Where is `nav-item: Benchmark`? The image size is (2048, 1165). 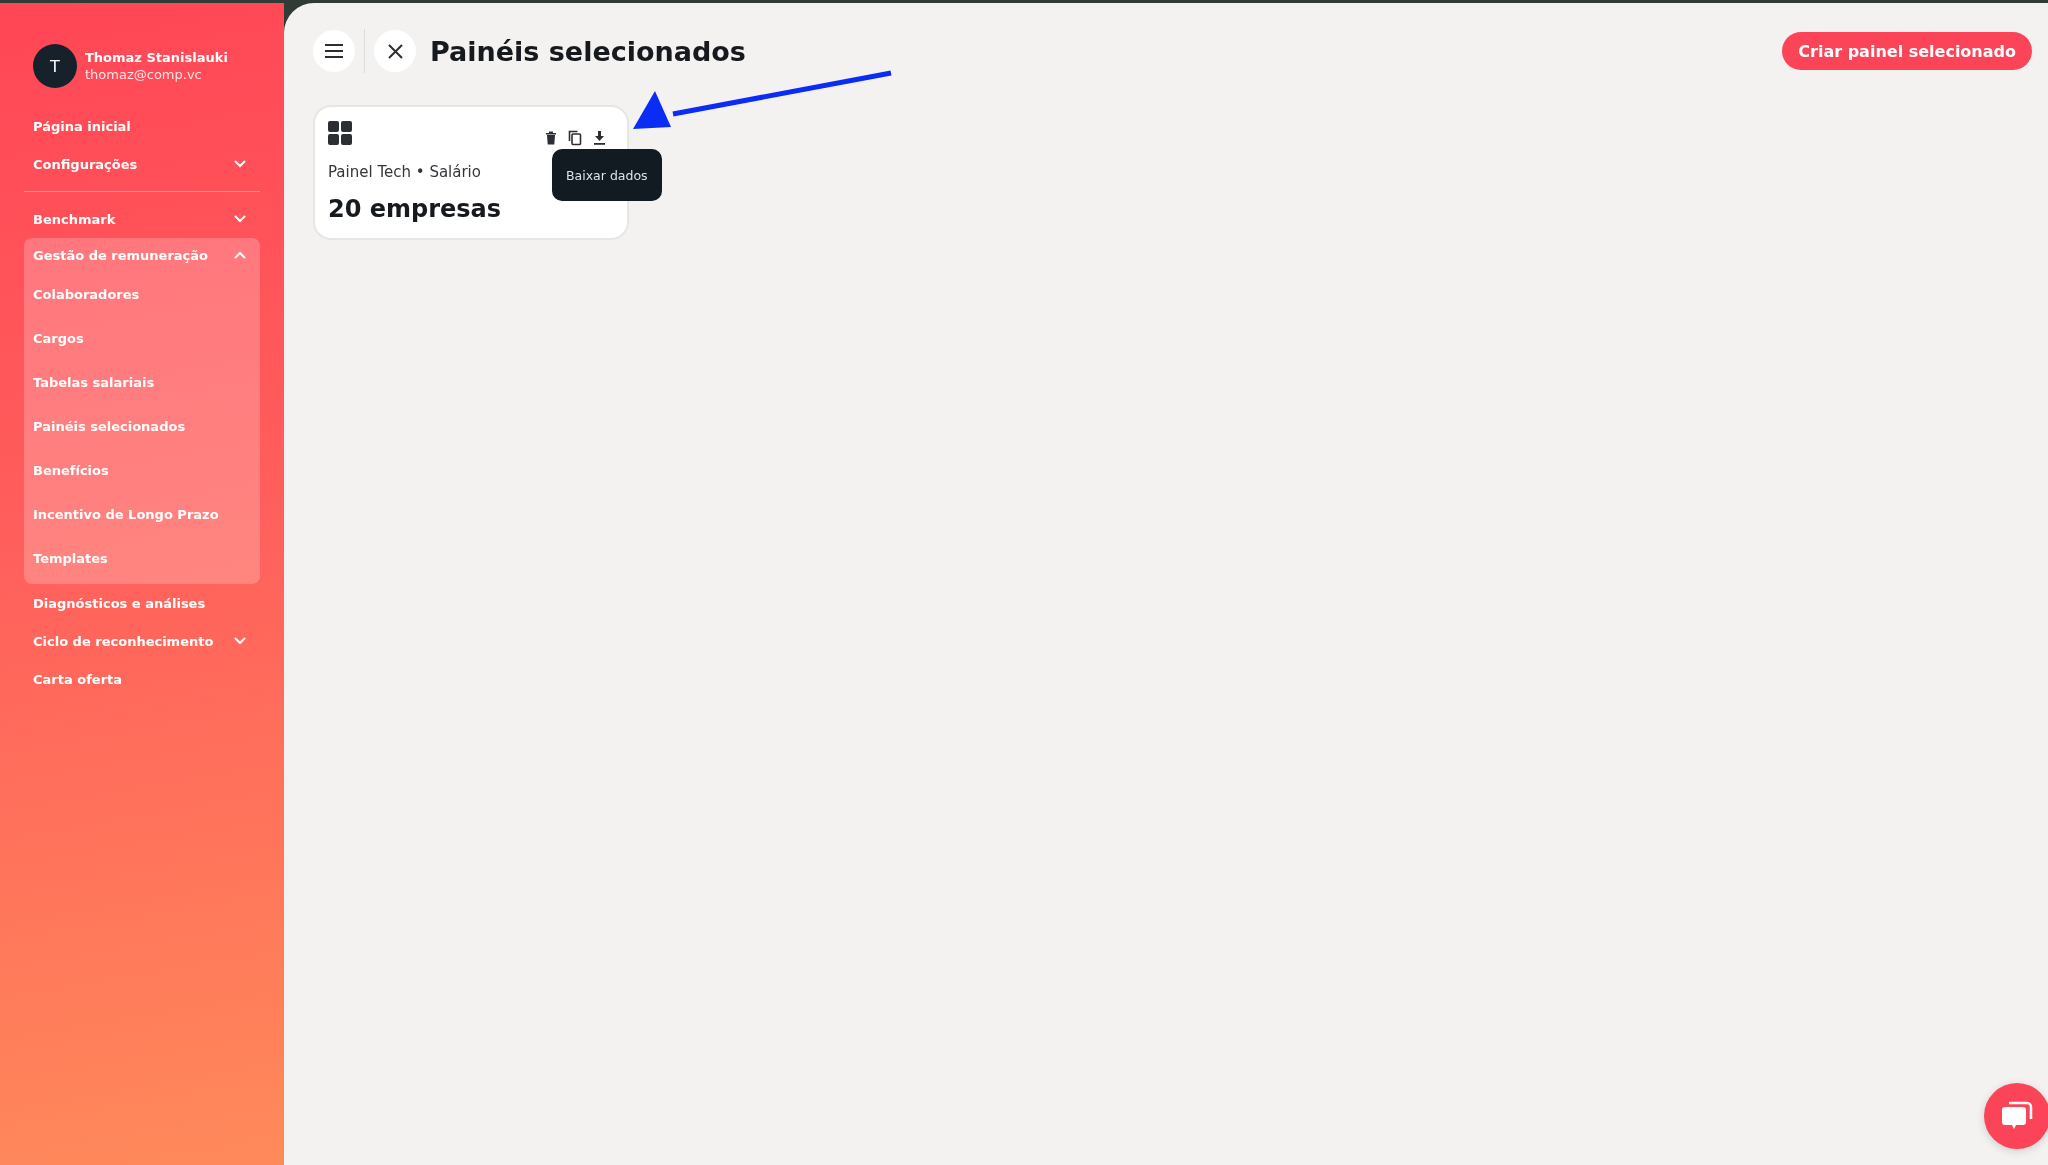 nav-item: Benchmark is located at coordinates (142, 219).